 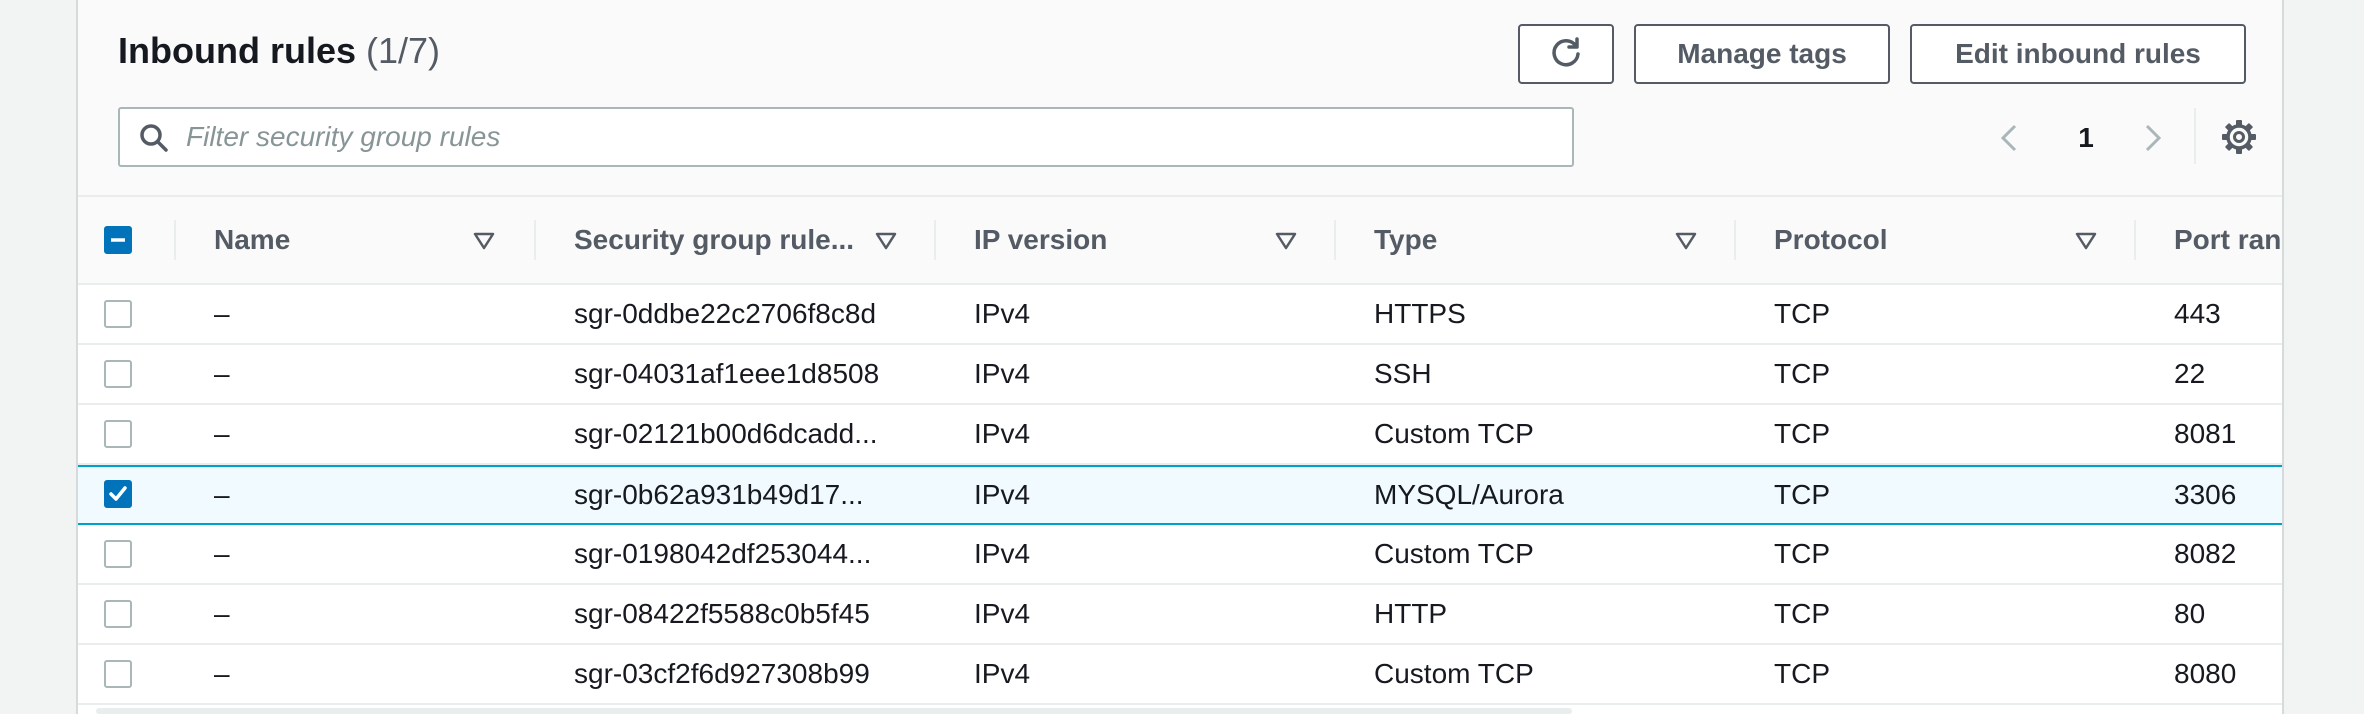 What do you see at coordinates (2190, 373) in the screenshot?
I see `cell-port-range: 22` at bounding box center [2190, 373].